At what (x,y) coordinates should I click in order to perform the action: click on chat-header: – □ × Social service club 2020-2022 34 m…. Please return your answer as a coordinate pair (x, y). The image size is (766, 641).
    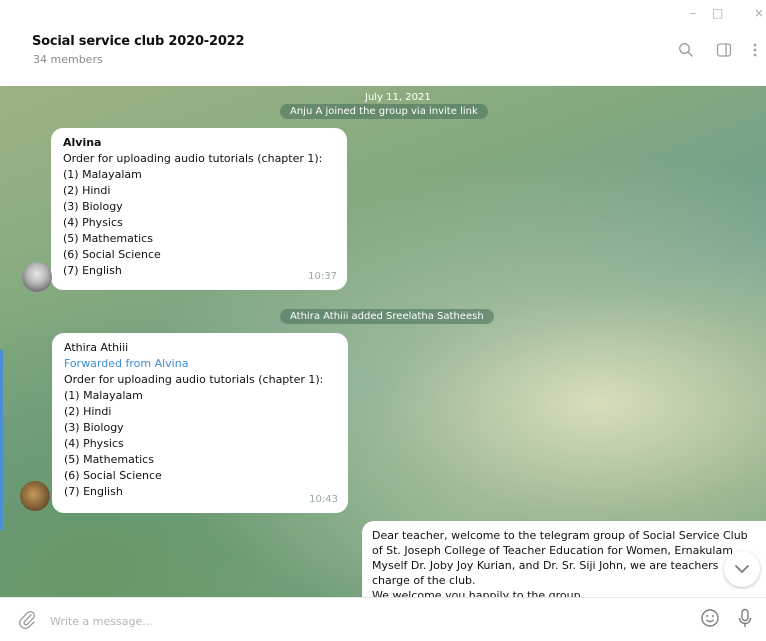
    Looking at the image, I should click on (383, 43).